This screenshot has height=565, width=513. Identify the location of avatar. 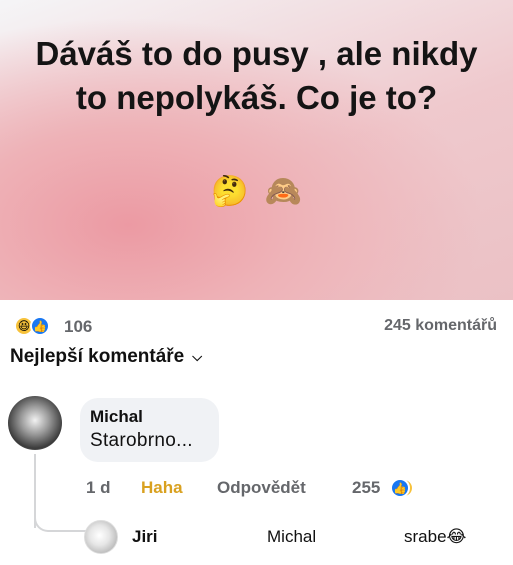
(35, 423).